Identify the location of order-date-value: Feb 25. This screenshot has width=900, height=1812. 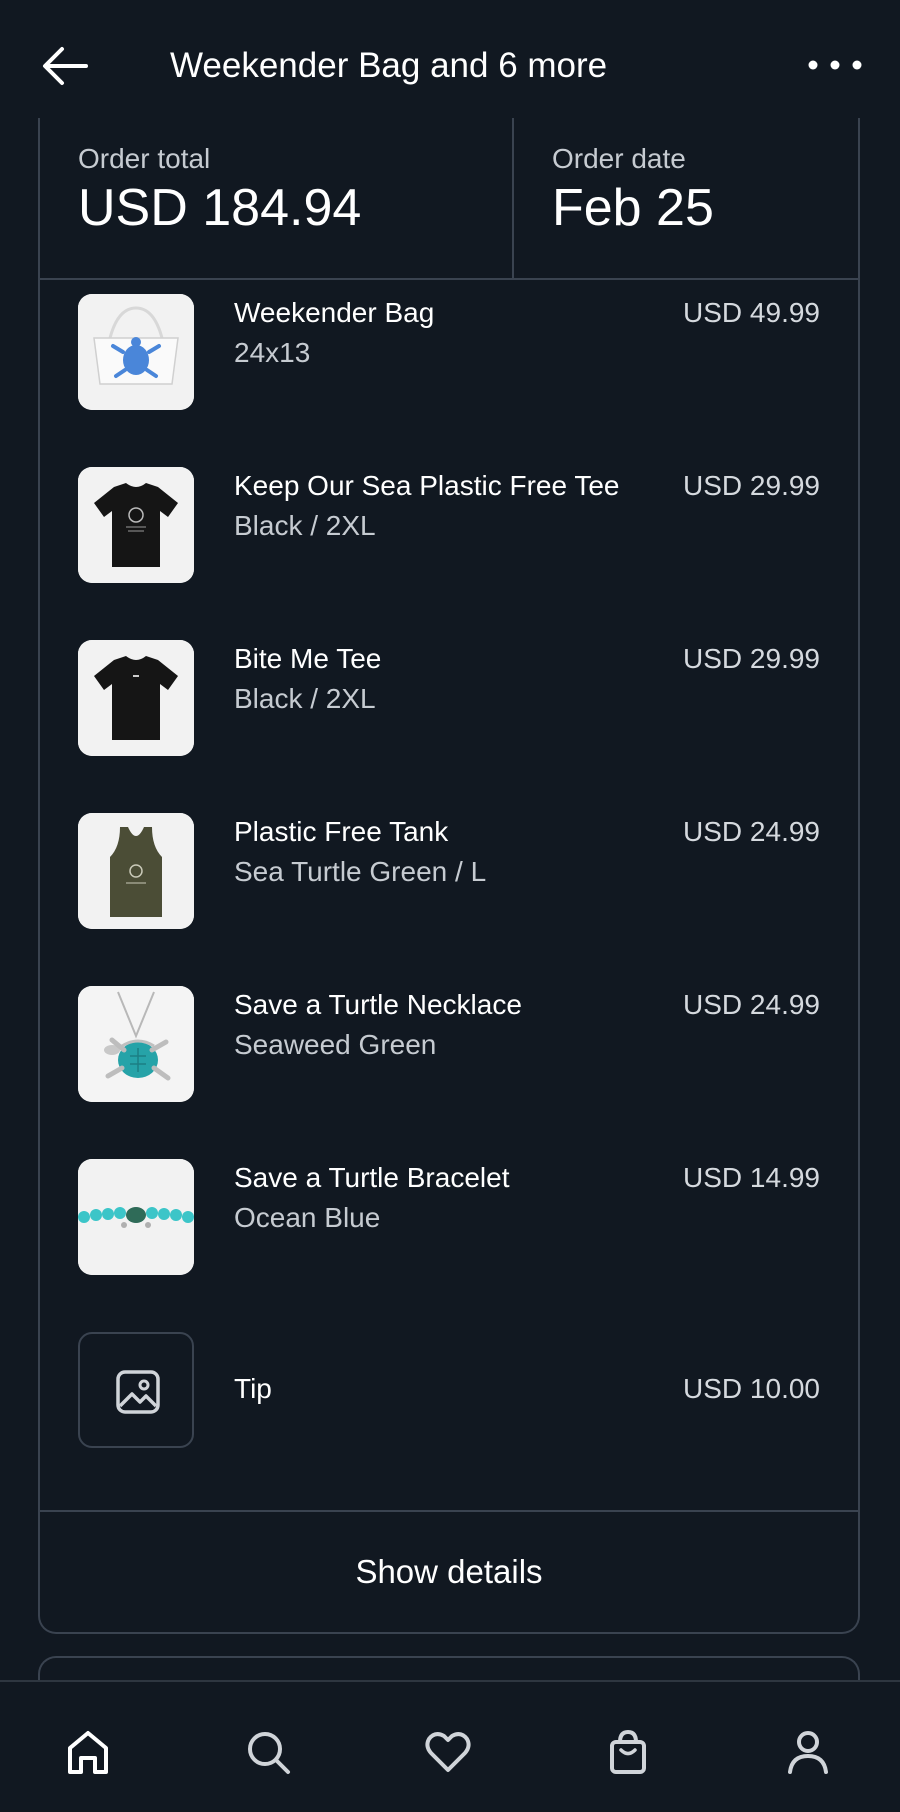
(633, 208).